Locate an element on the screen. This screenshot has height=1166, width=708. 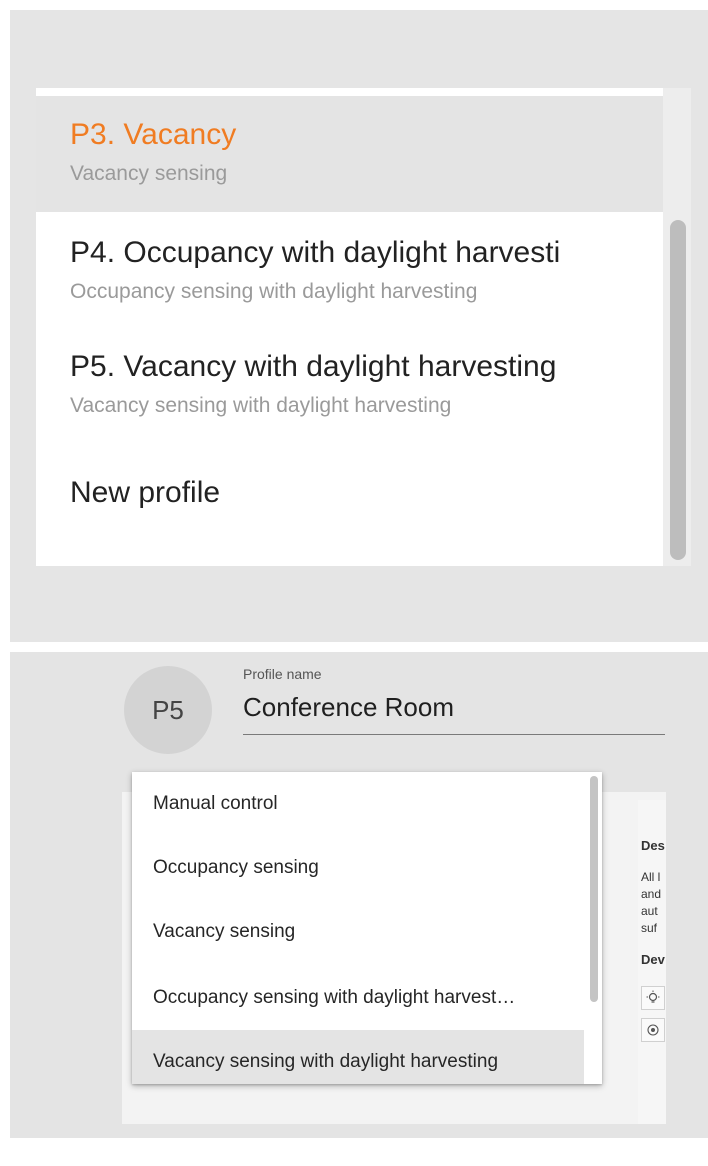
description-heading: Des is located at coordinates (653, 845).